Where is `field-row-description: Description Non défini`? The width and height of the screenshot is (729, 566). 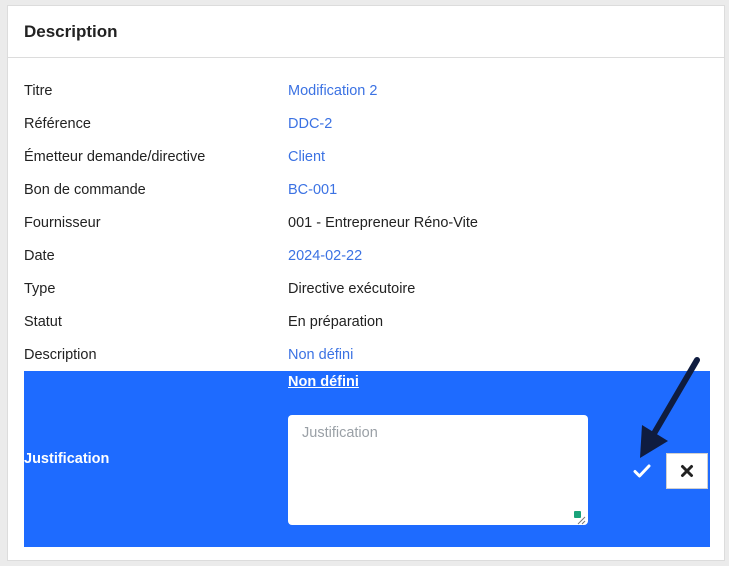 field-row-description: Description Non défini is located at coordinates (374, 354).